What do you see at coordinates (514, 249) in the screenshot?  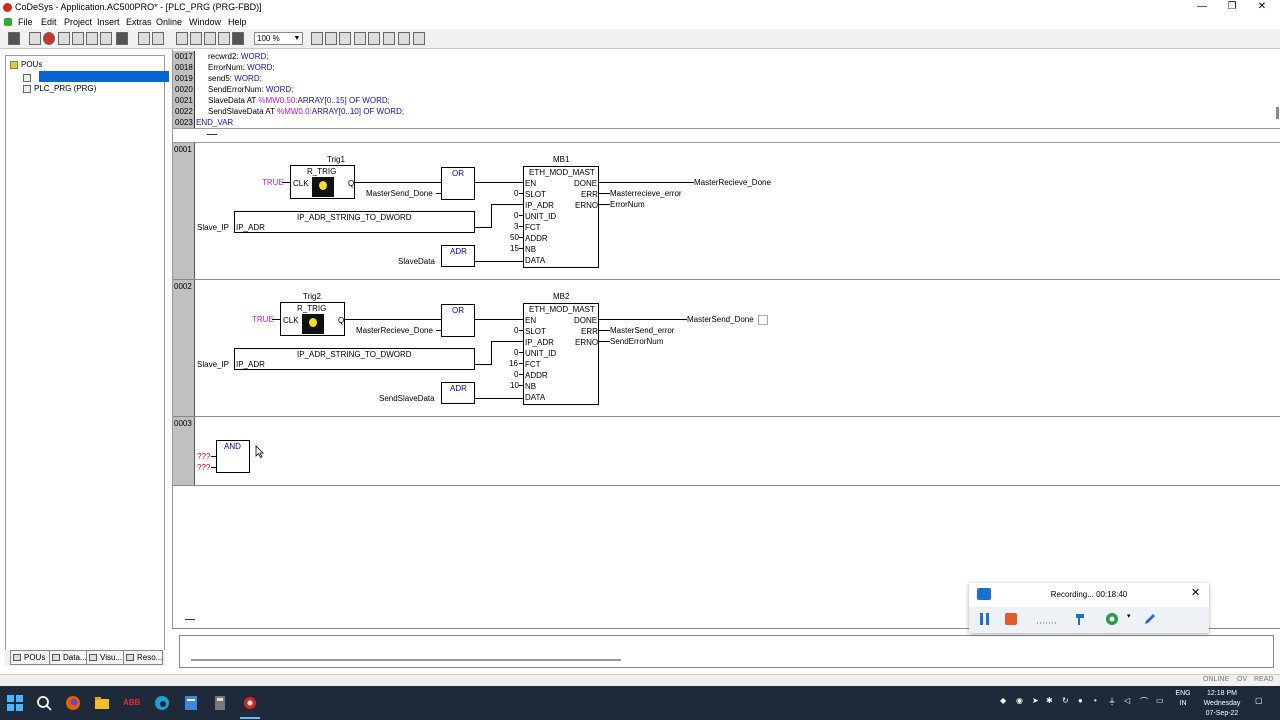 I see `nb-const: 15` at bounding box center [514, 249].